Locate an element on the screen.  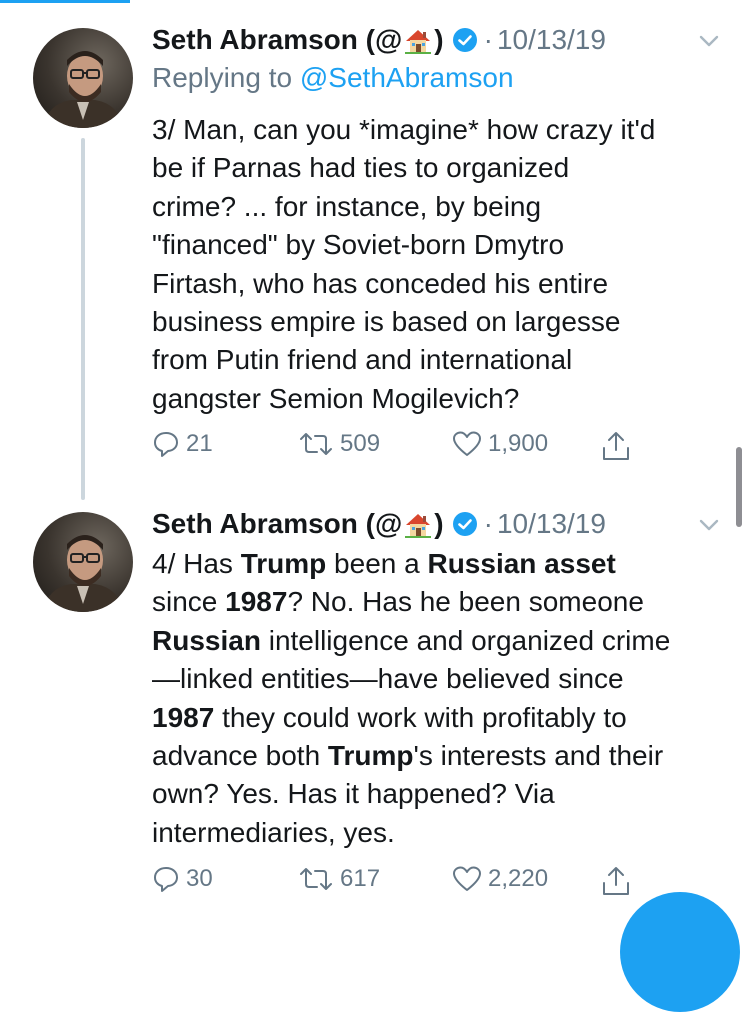
tweet-text-line: 1987 they could work with profitably to is located at coordinates (442, 718).